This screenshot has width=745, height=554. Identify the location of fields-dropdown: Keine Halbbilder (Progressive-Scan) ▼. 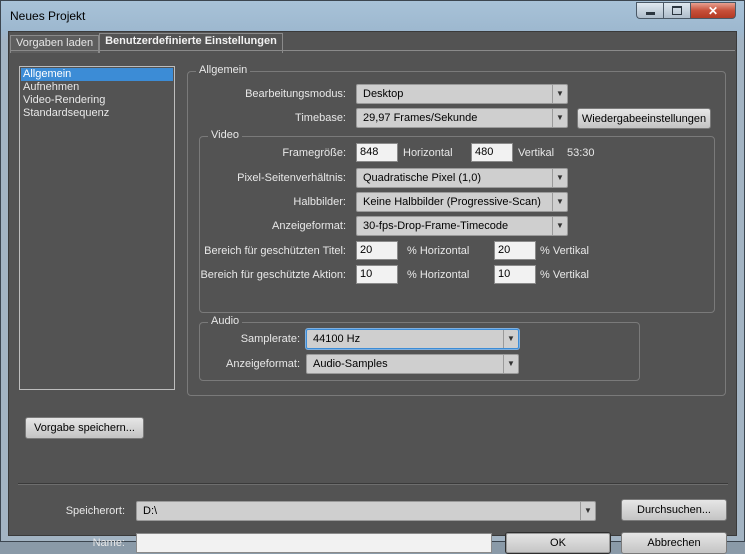
(462, 202).